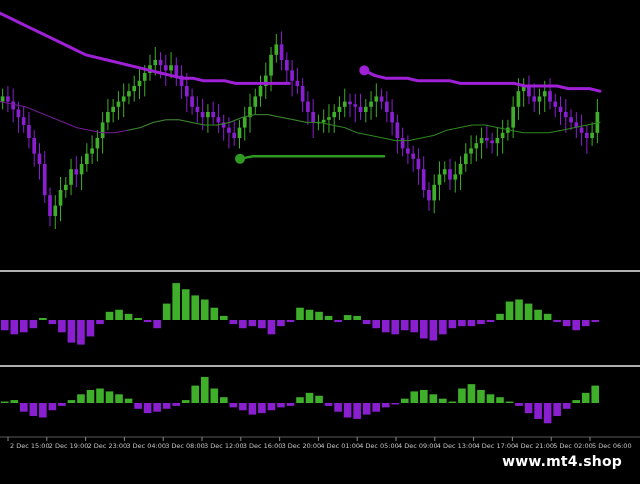 The width and height of the screenshot is (640, 484). I want to click on time-tick-label: 3 Dec 08:00, so click(185, 446).